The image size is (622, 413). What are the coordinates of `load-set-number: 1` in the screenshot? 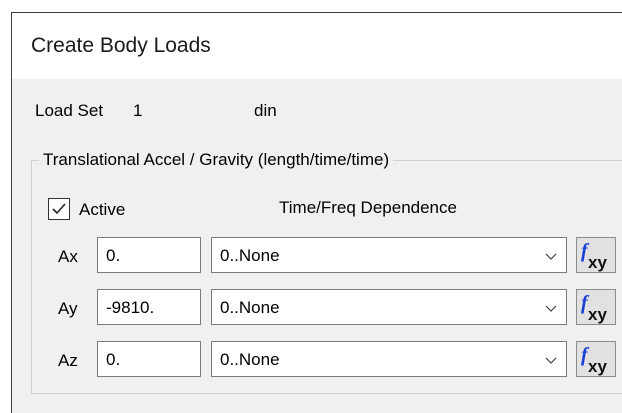 It's located at (138, 110).